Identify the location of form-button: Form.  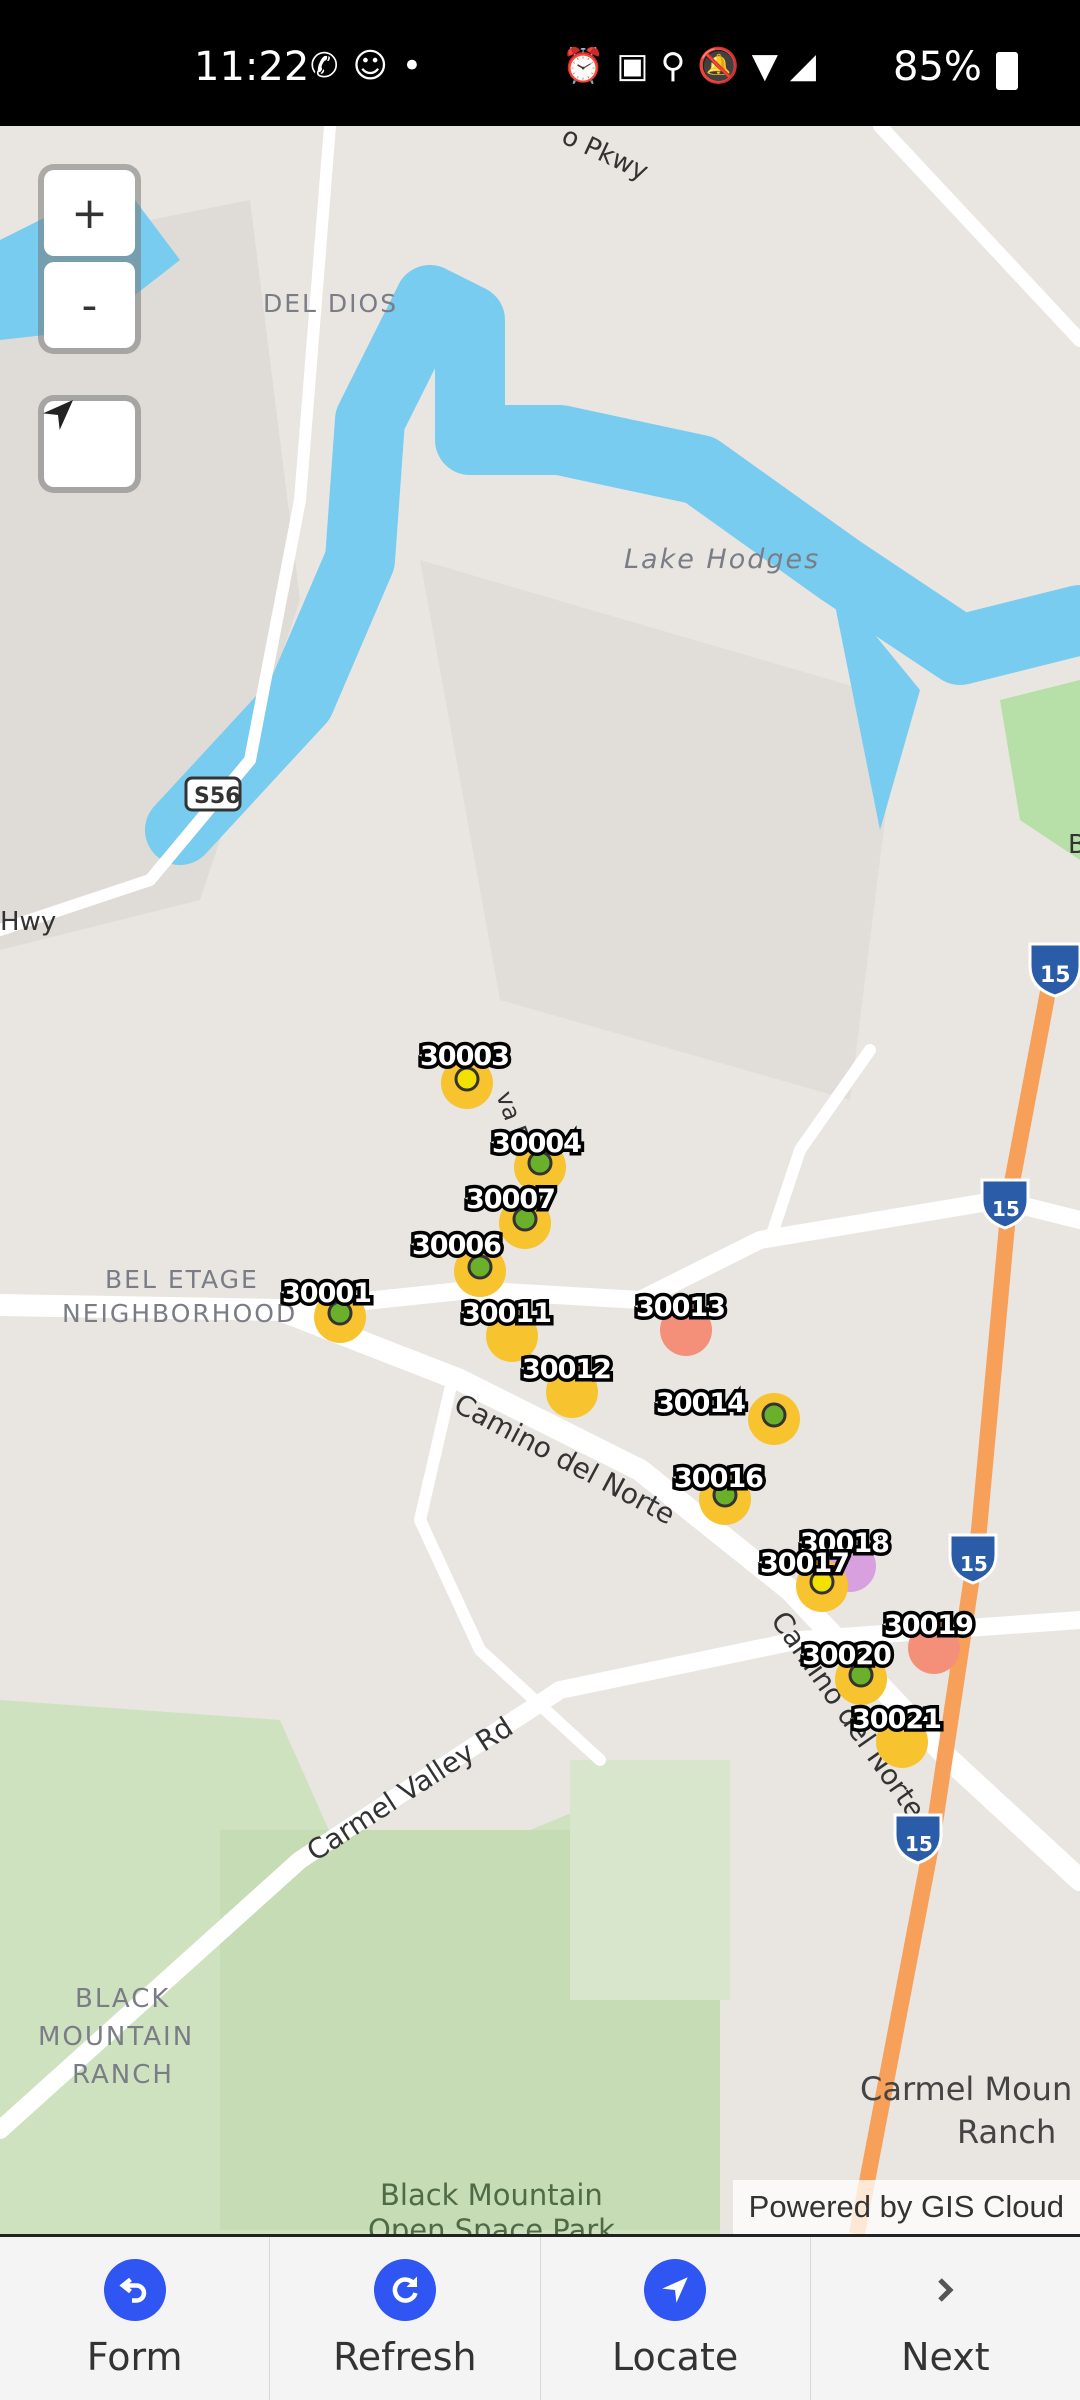
(135, 2318).